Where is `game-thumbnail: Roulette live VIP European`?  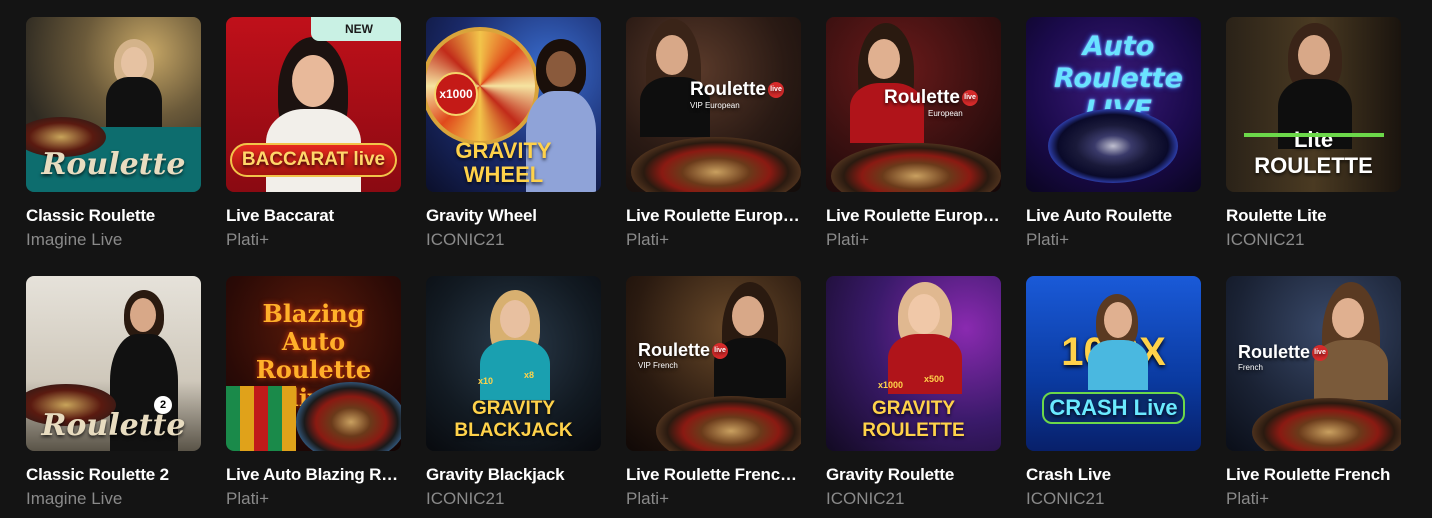
game-thumbnail: Roulette live VIP European is located at coordinates (713, 104).